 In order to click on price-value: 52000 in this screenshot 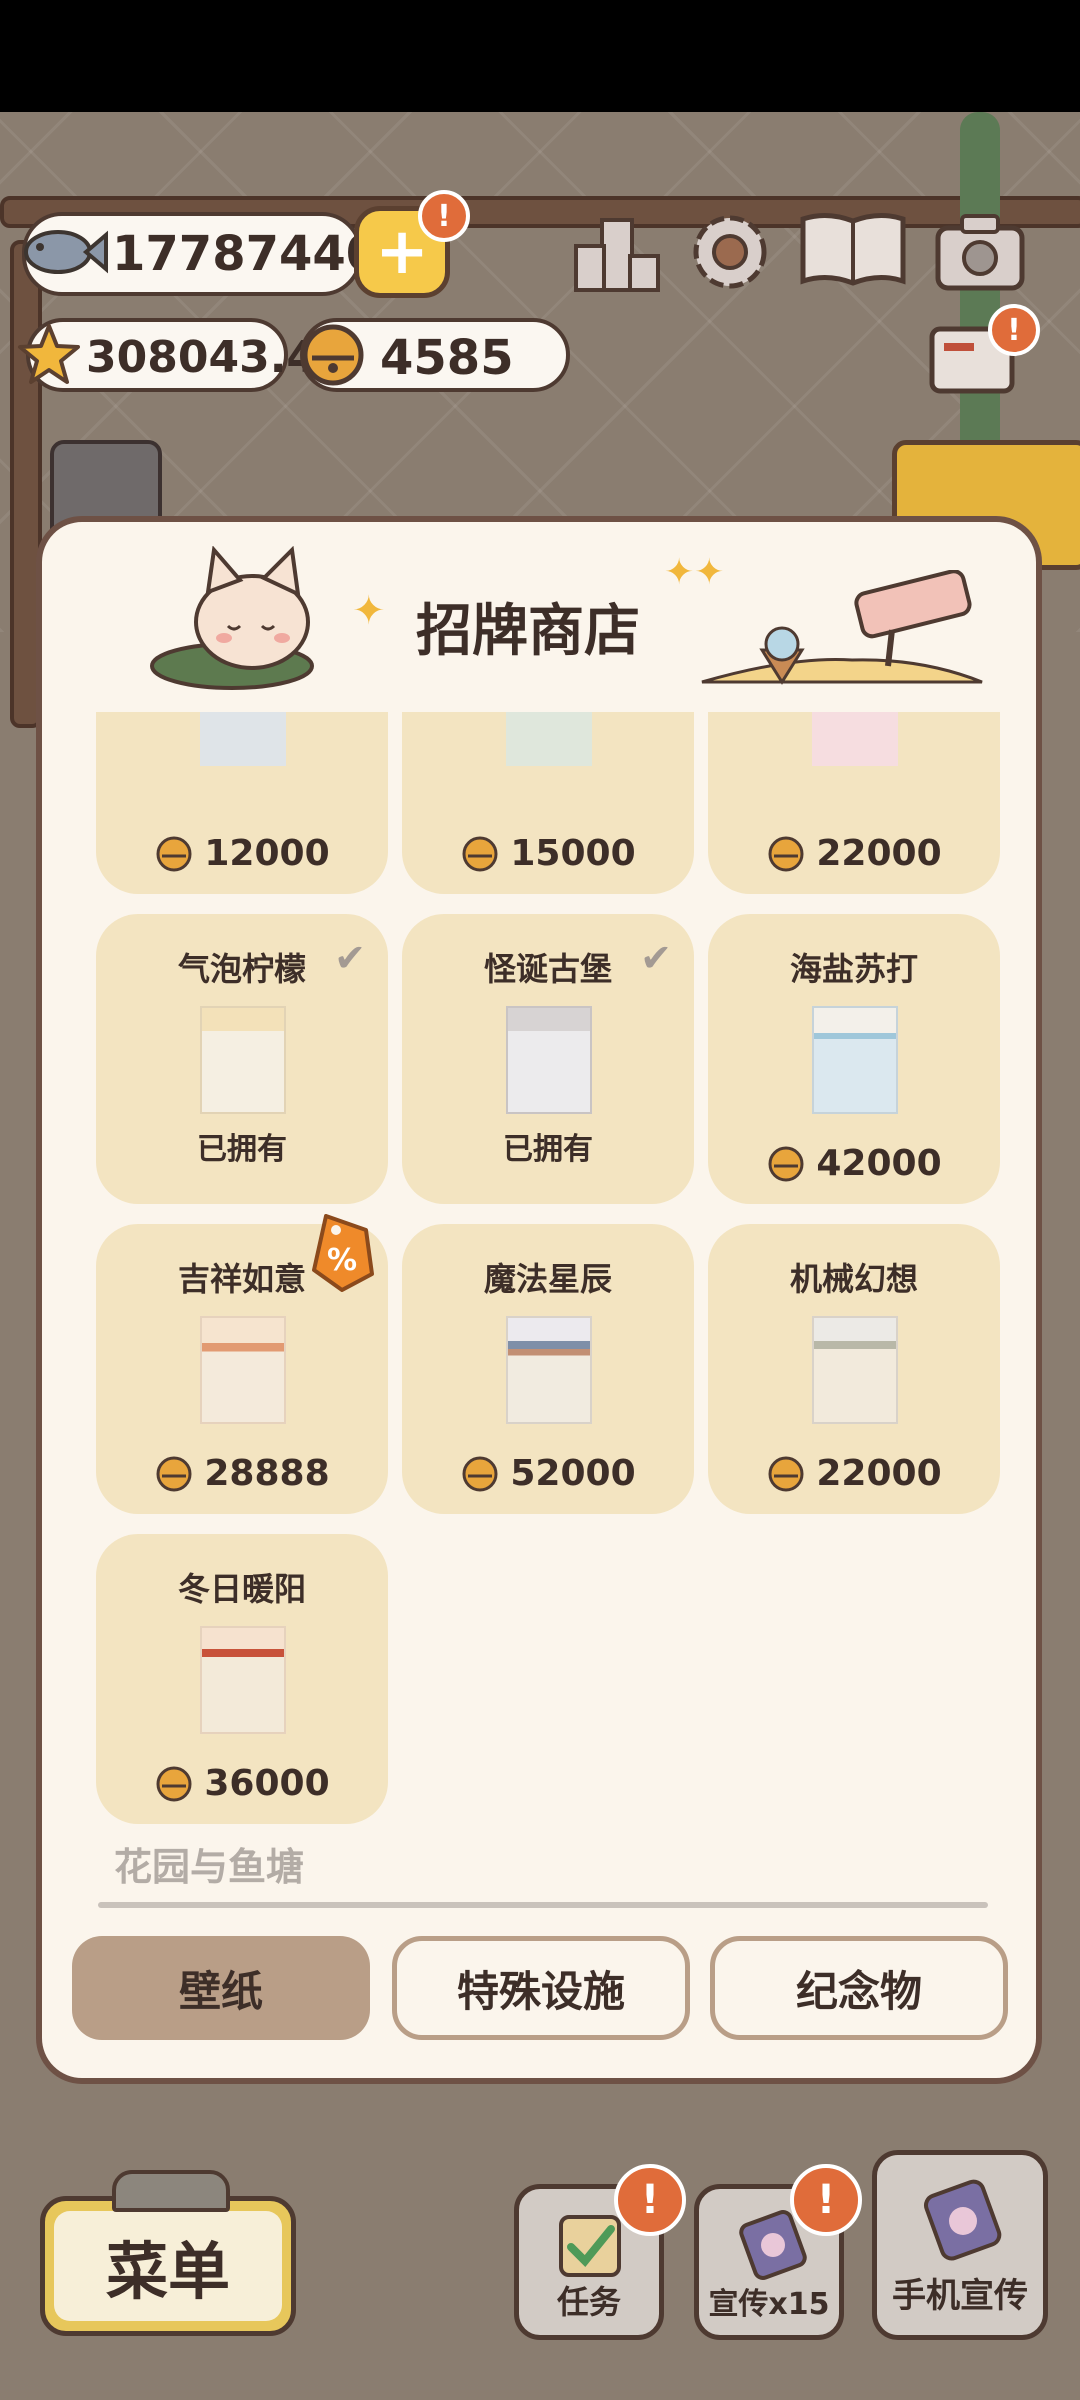, I will do `click(573, 1473)`.